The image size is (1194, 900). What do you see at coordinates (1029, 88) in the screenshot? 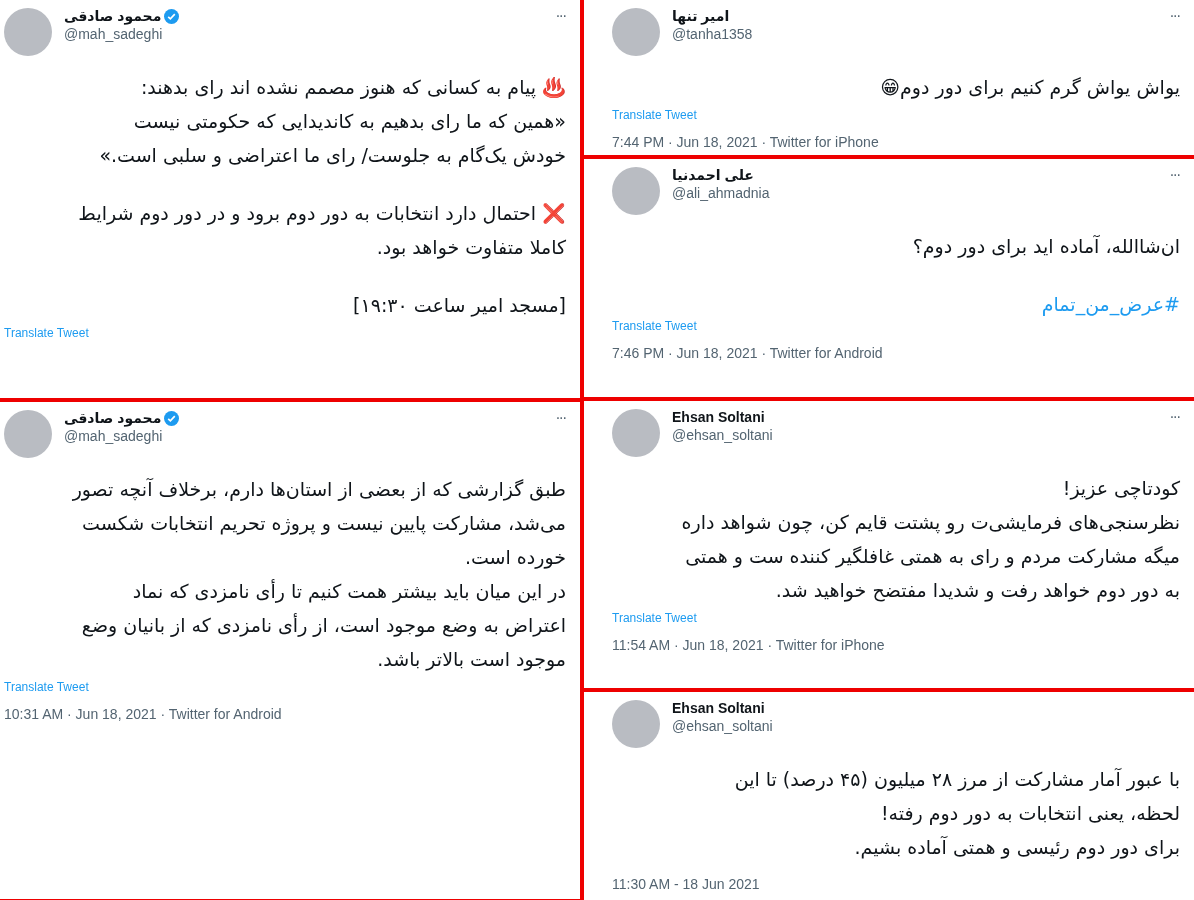
I see `tweet-text: یواش یواش گرم کنیم برای دور دوم😁` at bounding box center [1029, 88].